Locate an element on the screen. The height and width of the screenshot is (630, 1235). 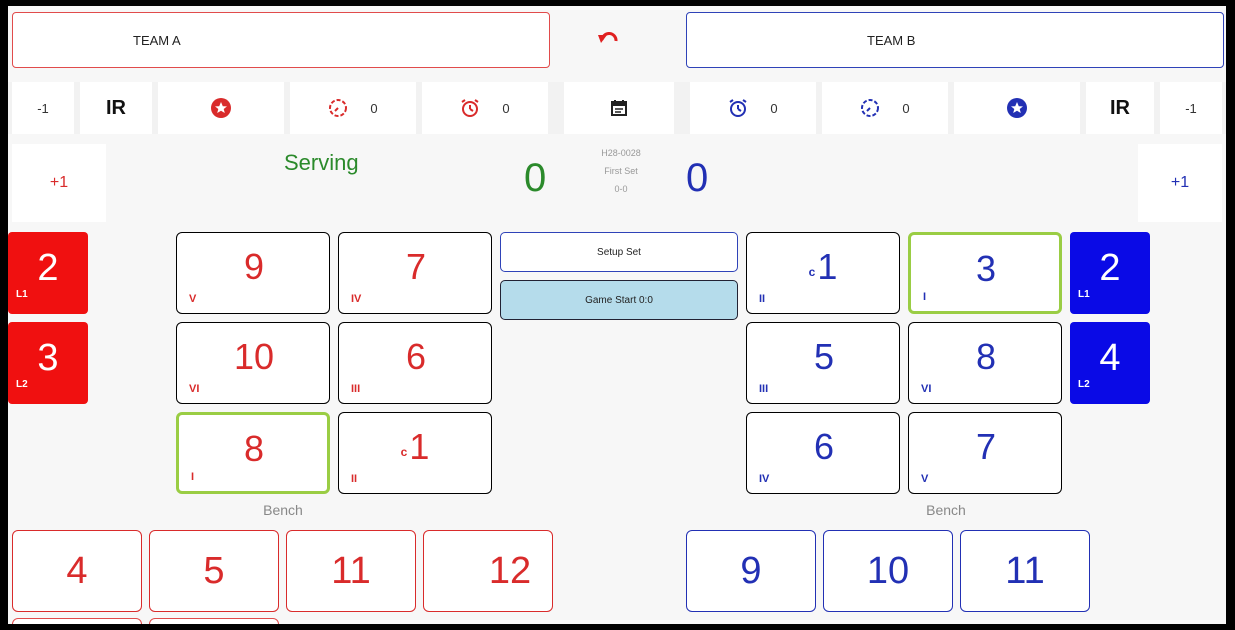
team-a-bench-player: 11 is located at coordinates (351, 571).